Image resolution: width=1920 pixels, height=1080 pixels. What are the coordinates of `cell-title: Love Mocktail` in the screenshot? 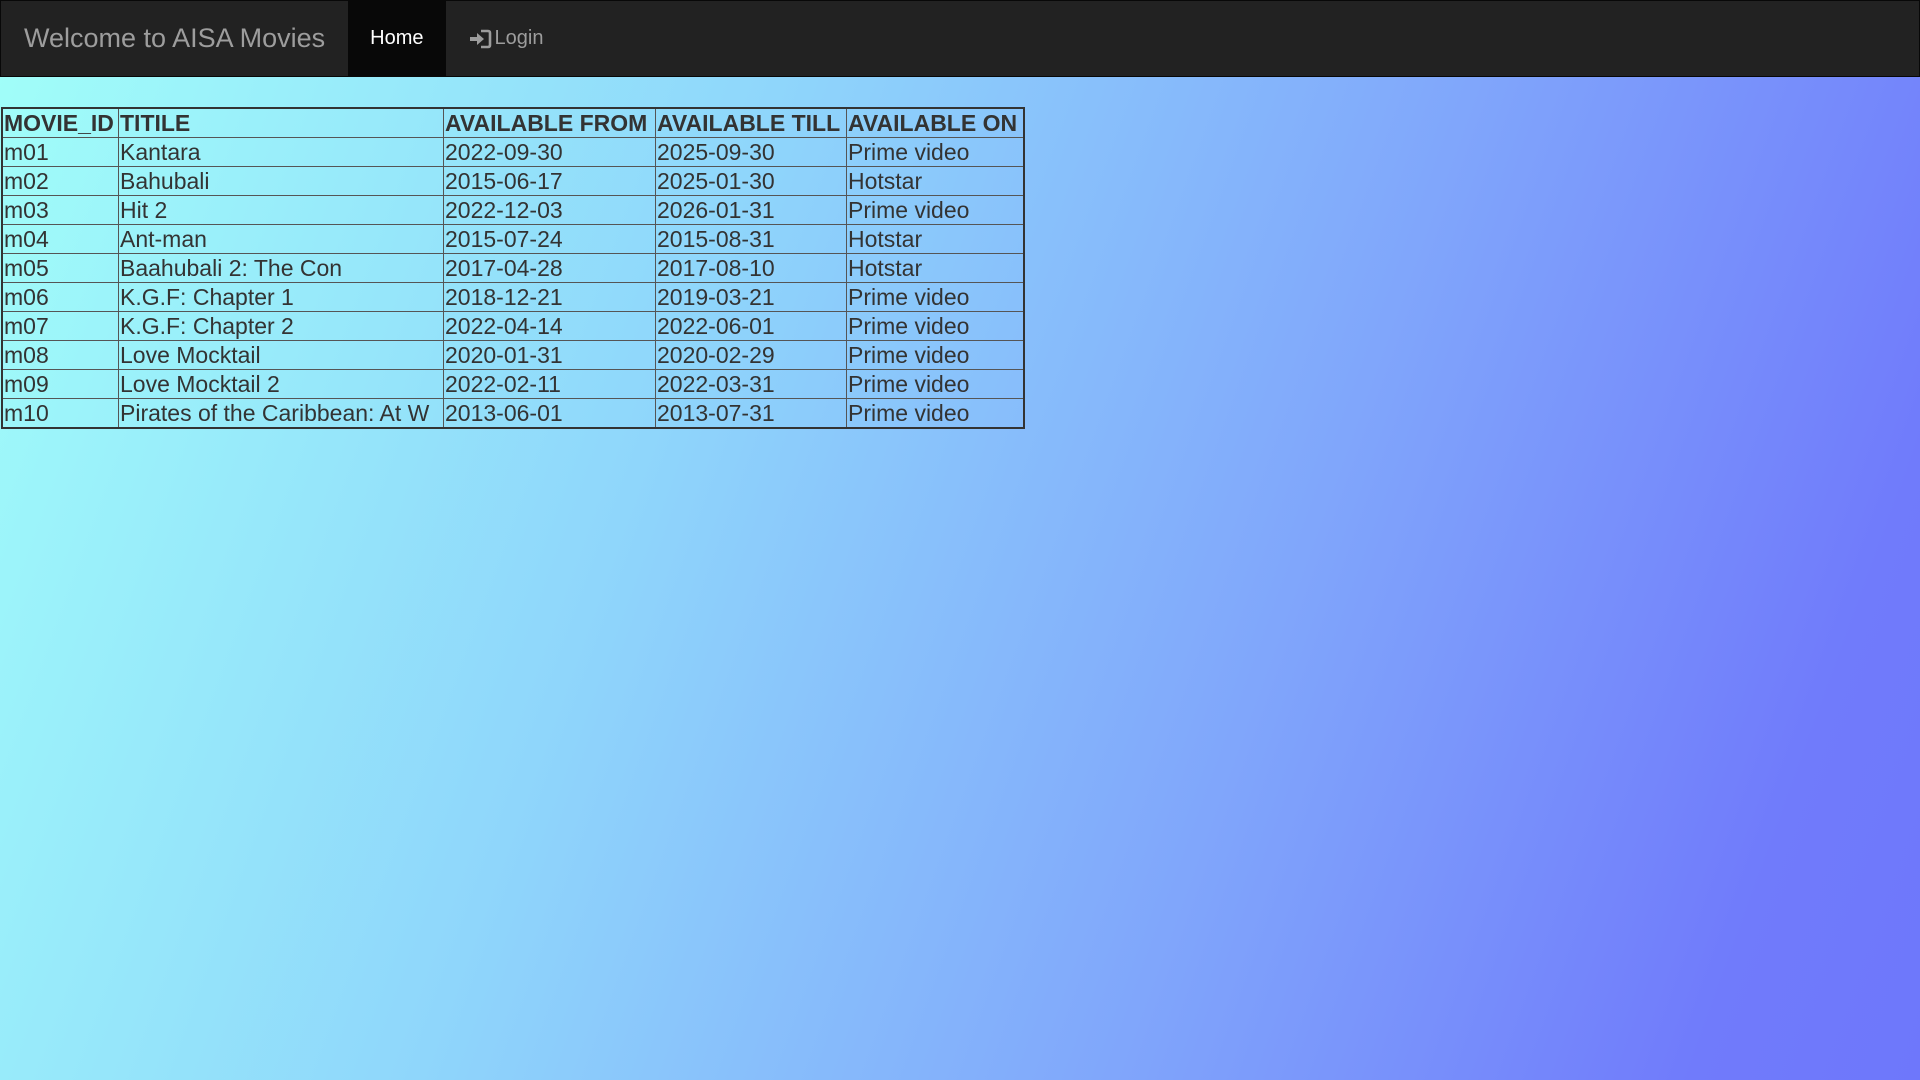 It's located at (281, 355).